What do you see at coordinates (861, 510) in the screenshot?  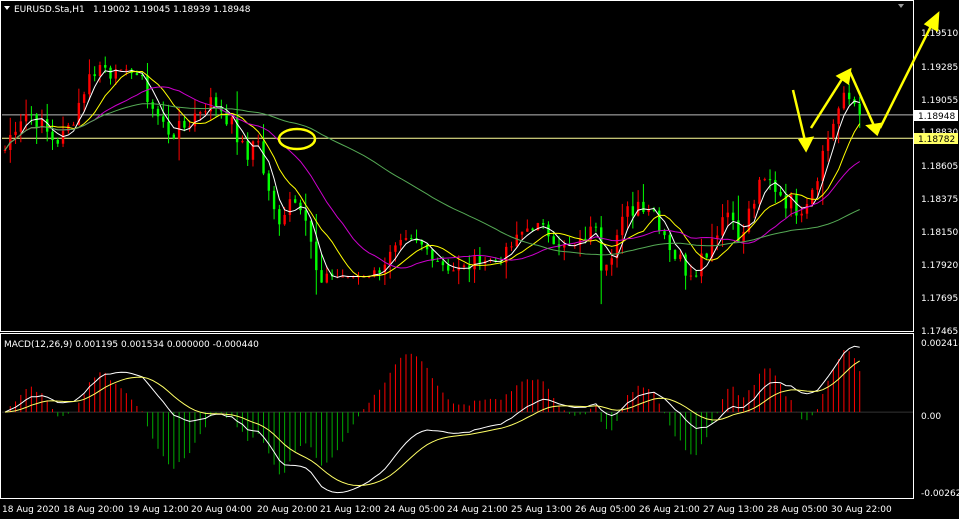 I see `time-tick: 30 Aug 22:00` at bounding box center [861, 510].